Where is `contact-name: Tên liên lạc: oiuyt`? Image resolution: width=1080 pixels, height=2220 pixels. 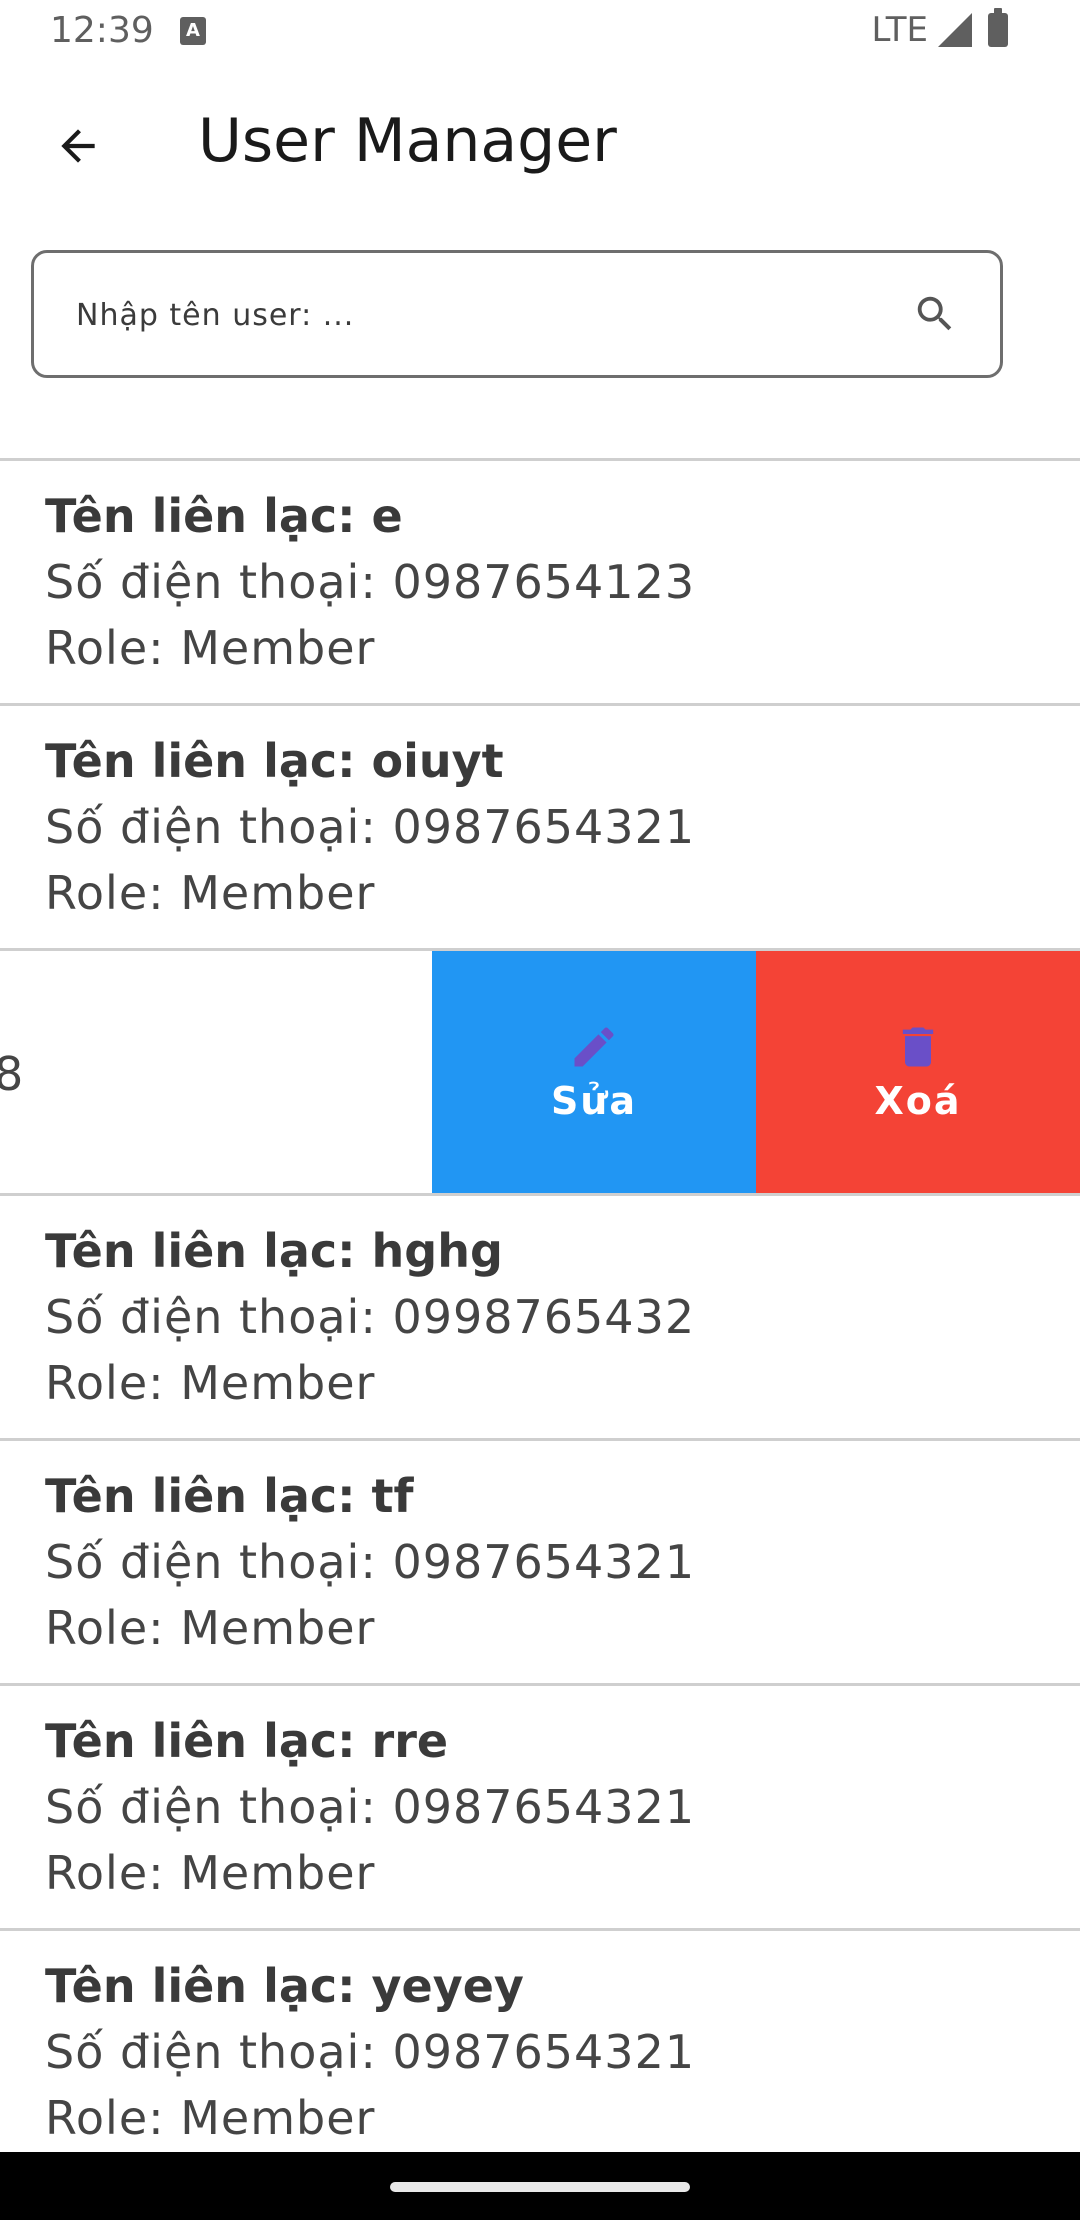
contact-name: Tên liên lạc: oiuyt is located at coordinates (274, 761).